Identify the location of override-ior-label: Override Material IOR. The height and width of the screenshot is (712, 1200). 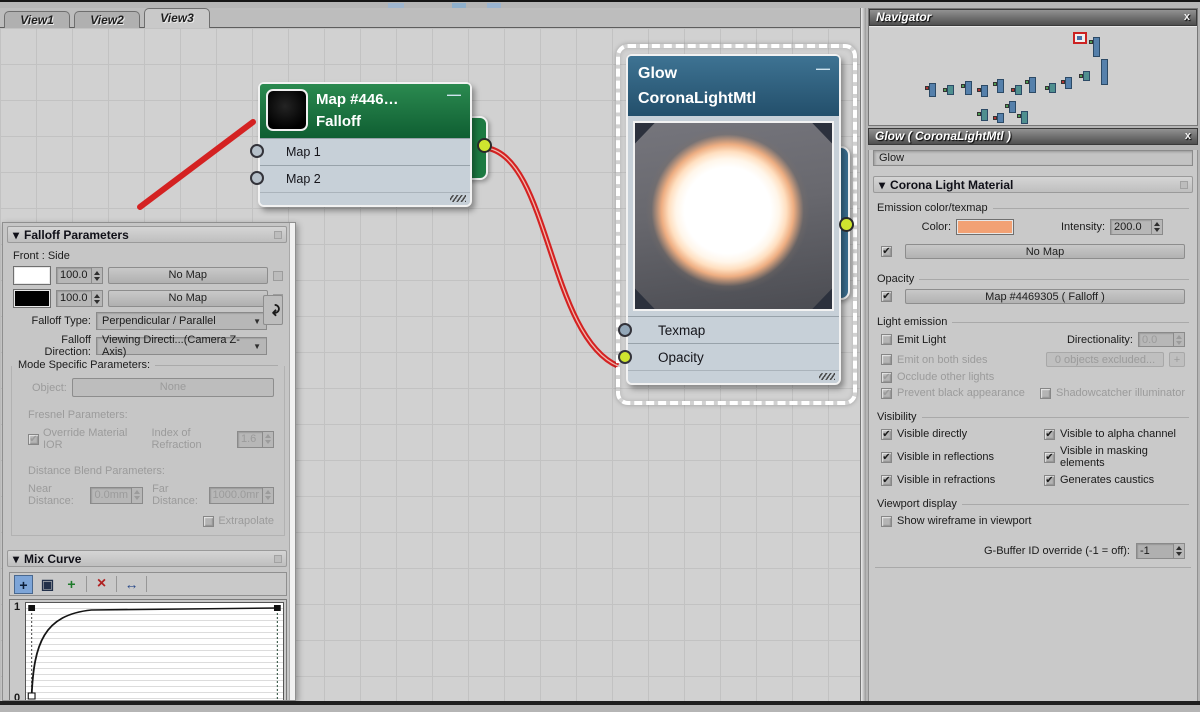
(85, 439).